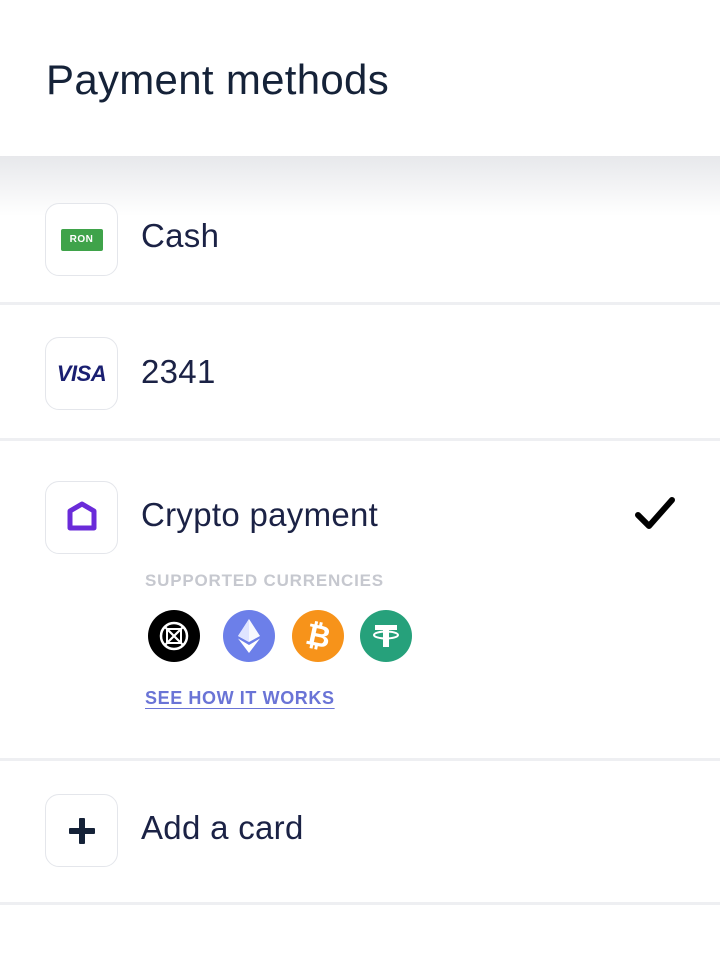 This screenshot has height=960, width=720. I want to click on crypto-icon-box, so click(81, 517).